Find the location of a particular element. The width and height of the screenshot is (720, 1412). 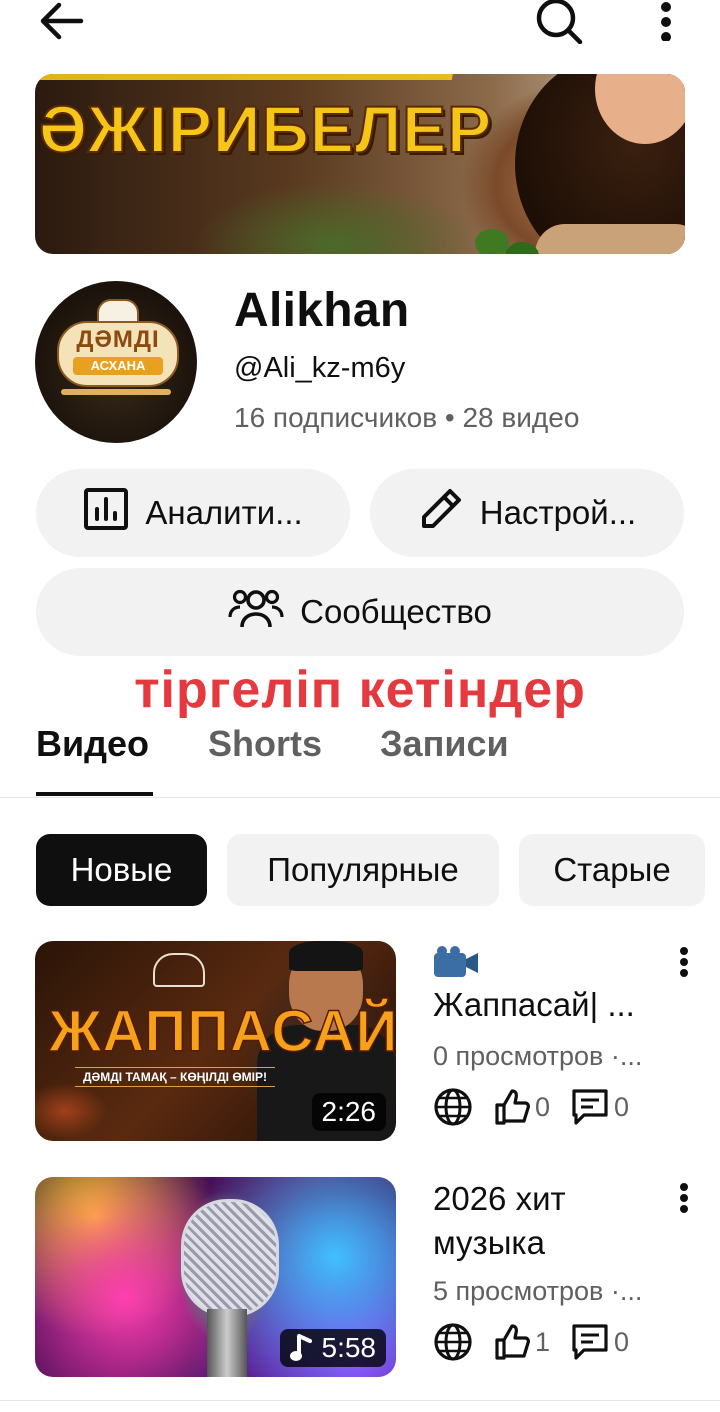

channel-banner: ӘЖІРИБЕЛЕР is located at coordinates (360, 164).